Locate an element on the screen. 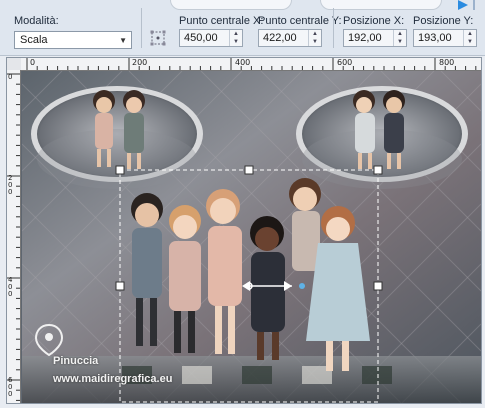  play-icon is located at coordinates (465, 5).